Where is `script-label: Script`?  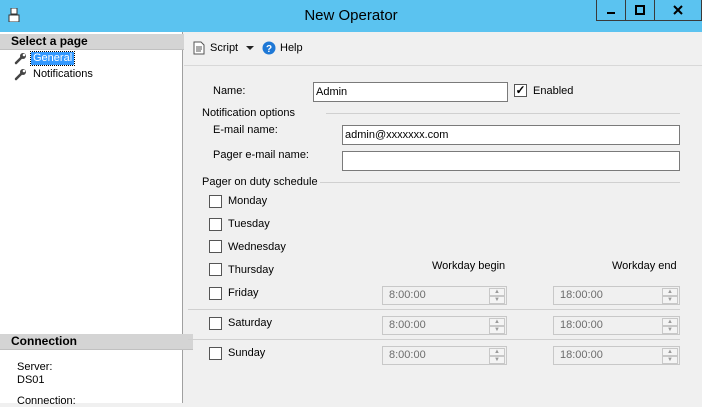
script-label: Script is located at coordinates (224, 48).